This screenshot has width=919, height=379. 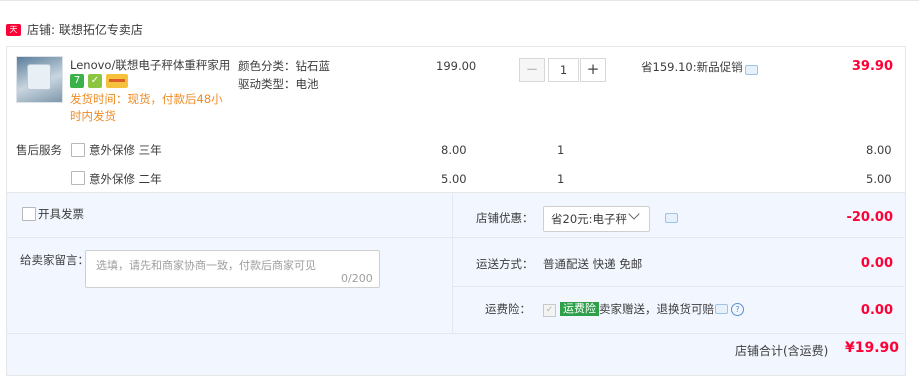 I want to click on service-price-2yr: 5.00, so click(x=454, y=179).